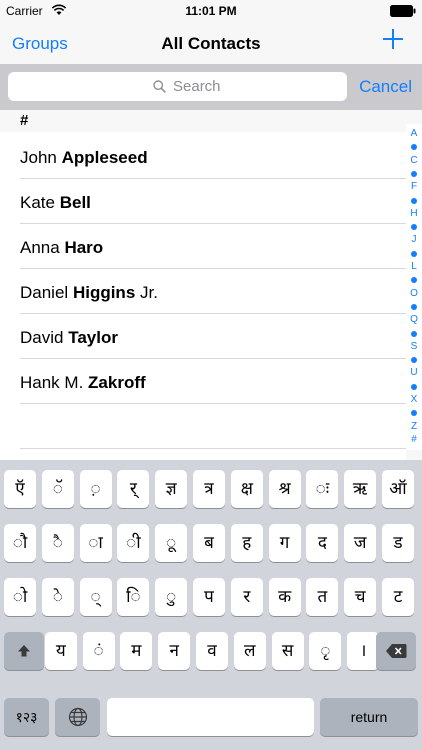  I want to click on index-letter: F, so click(414, 187).